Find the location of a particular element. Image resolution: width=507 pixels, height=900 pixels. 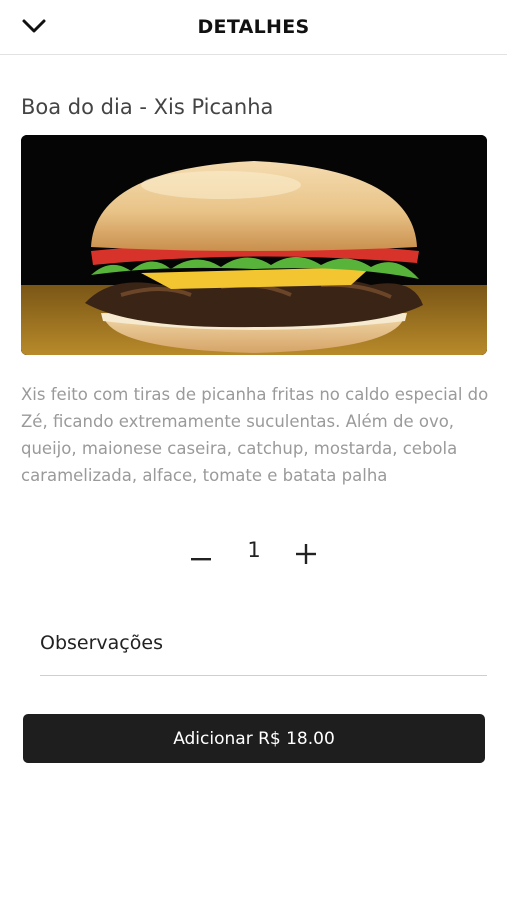

observations-field is located at coordinates (263, 650).